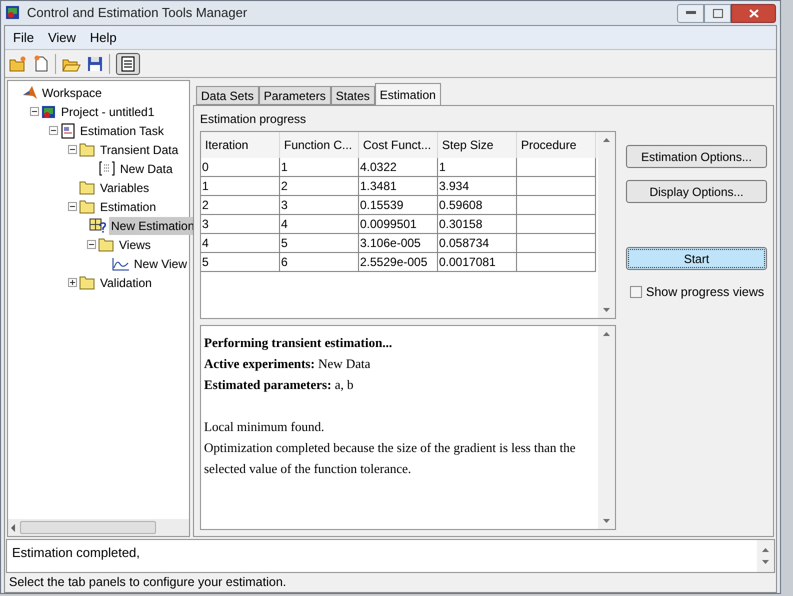 This screenshot has width=793, height=596. I want to click on maximize-button, so click(717, 13).